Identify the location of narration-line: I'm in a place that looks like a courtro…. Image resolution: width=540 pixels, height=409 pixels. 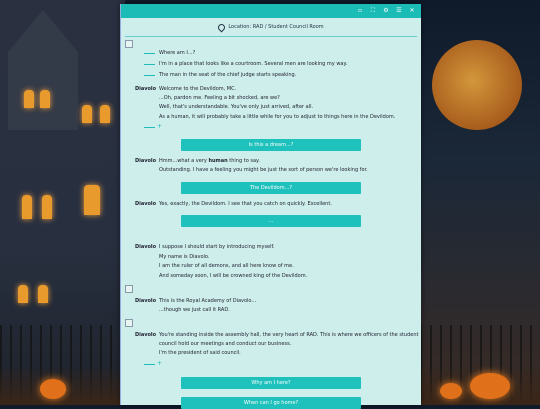
(253, 64).